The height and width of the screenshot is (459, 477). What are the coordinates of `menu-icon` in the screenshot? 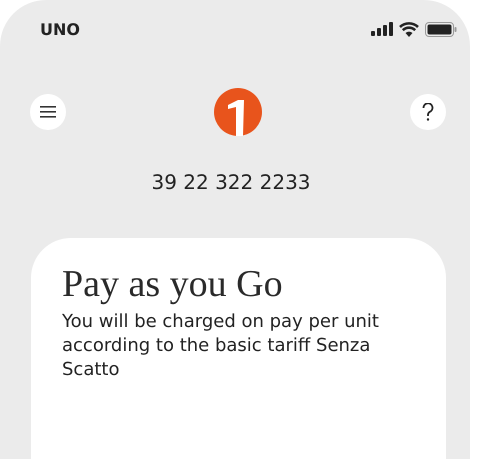 It's located at (48, 112).